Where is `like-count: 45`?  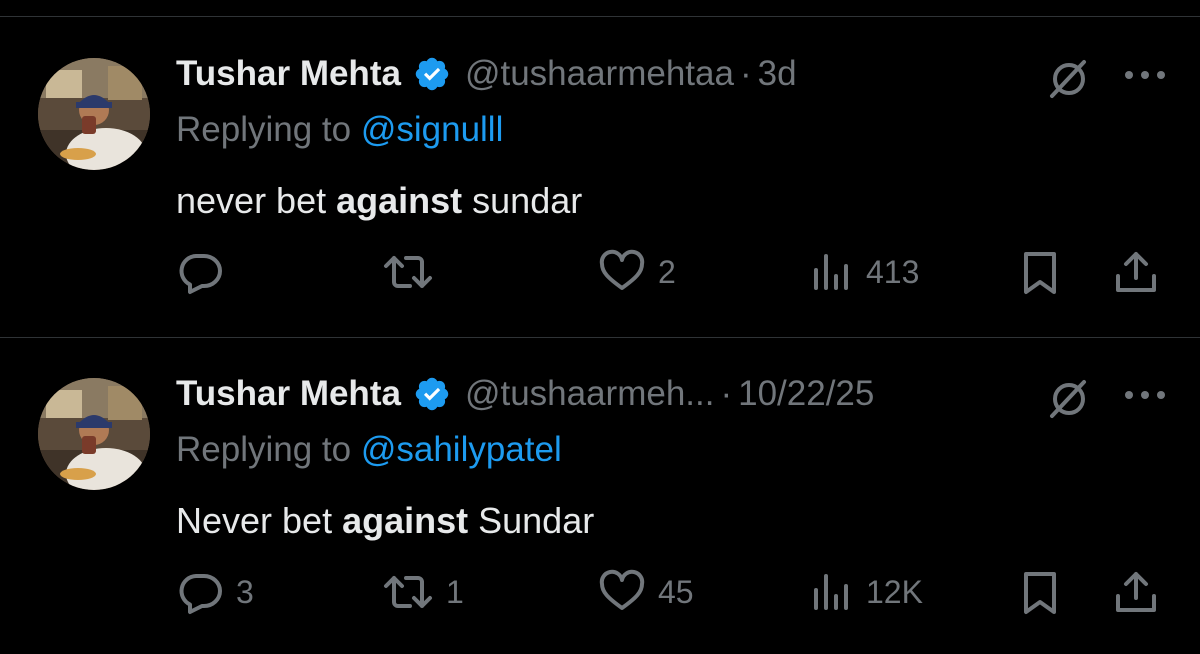
like-count: 45 is located at coordinates (676, 591).